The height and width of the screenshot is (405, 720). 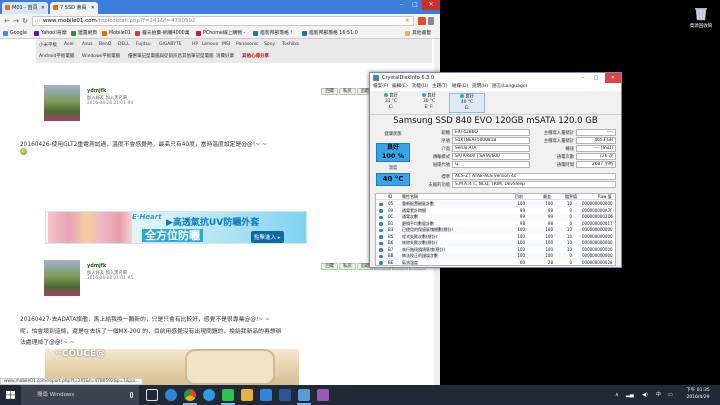 What do you see at coordinates (48, 45) in the screenshot?
I see `brand-link: 小米平板` at bounding box center [48, 45].